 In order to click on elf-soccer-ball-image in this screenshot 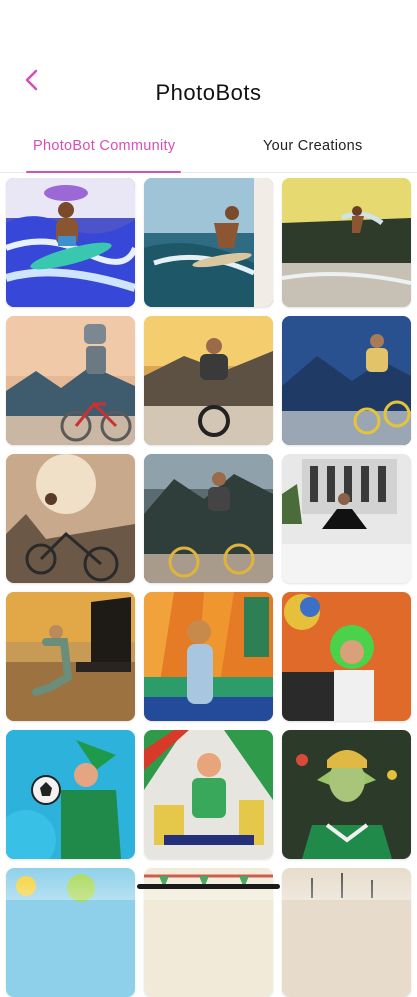, I will do `click(70, 794)`.